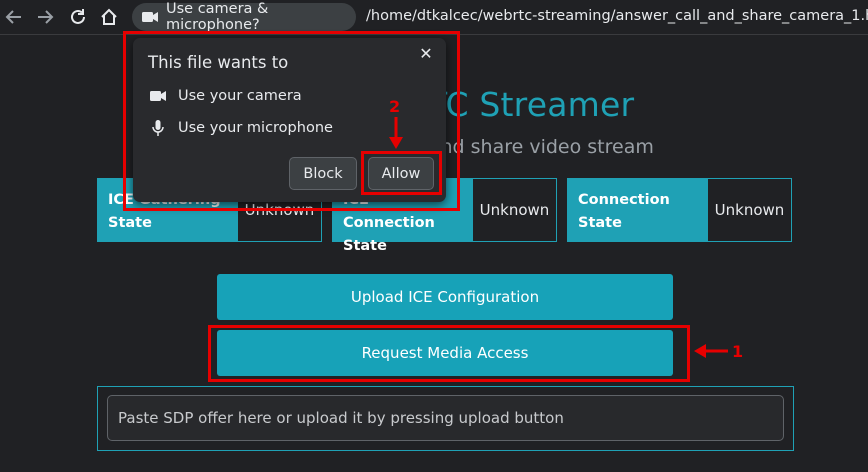 The width and height of the screenshot is (868, 472). I want to click on connection-state-card: Connection State Unknown, so click(679, 210).